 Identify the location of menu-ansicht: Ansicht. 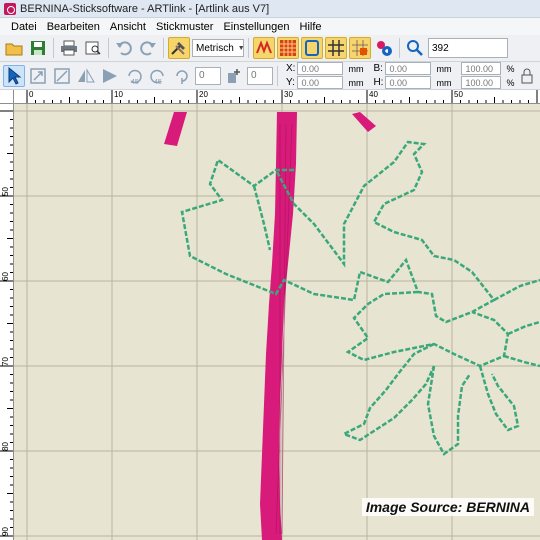
(128, 27).